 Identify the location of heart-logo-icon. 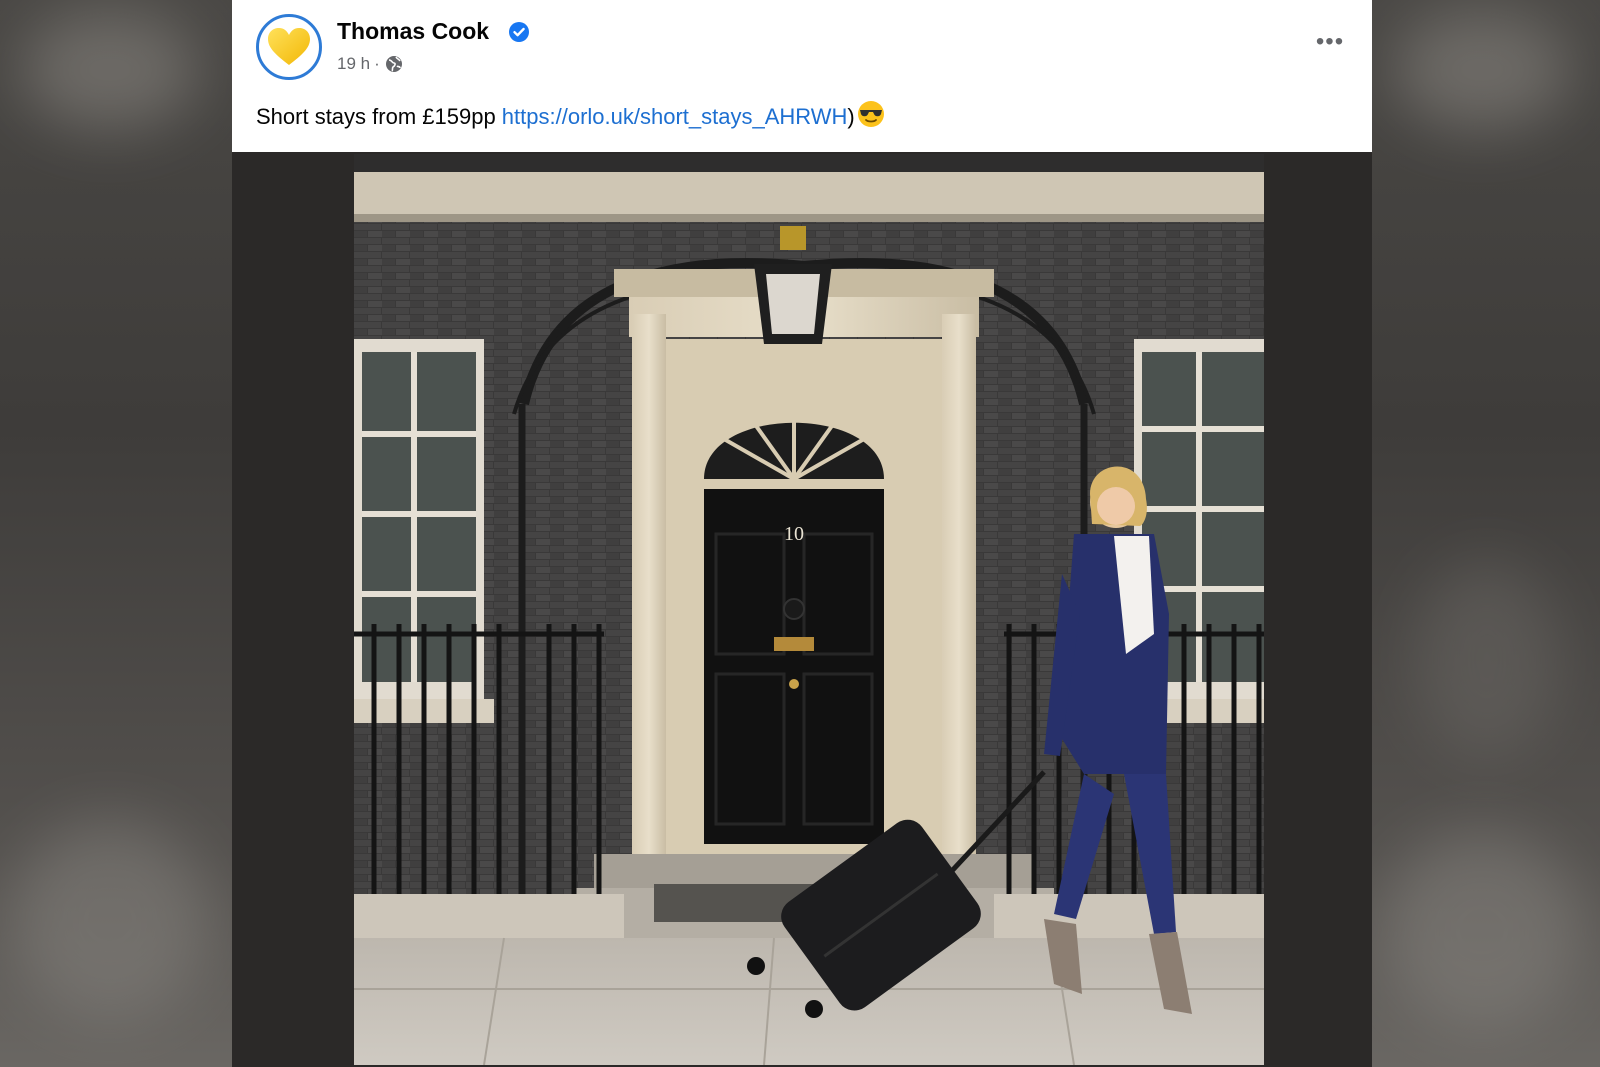
(289, 46).